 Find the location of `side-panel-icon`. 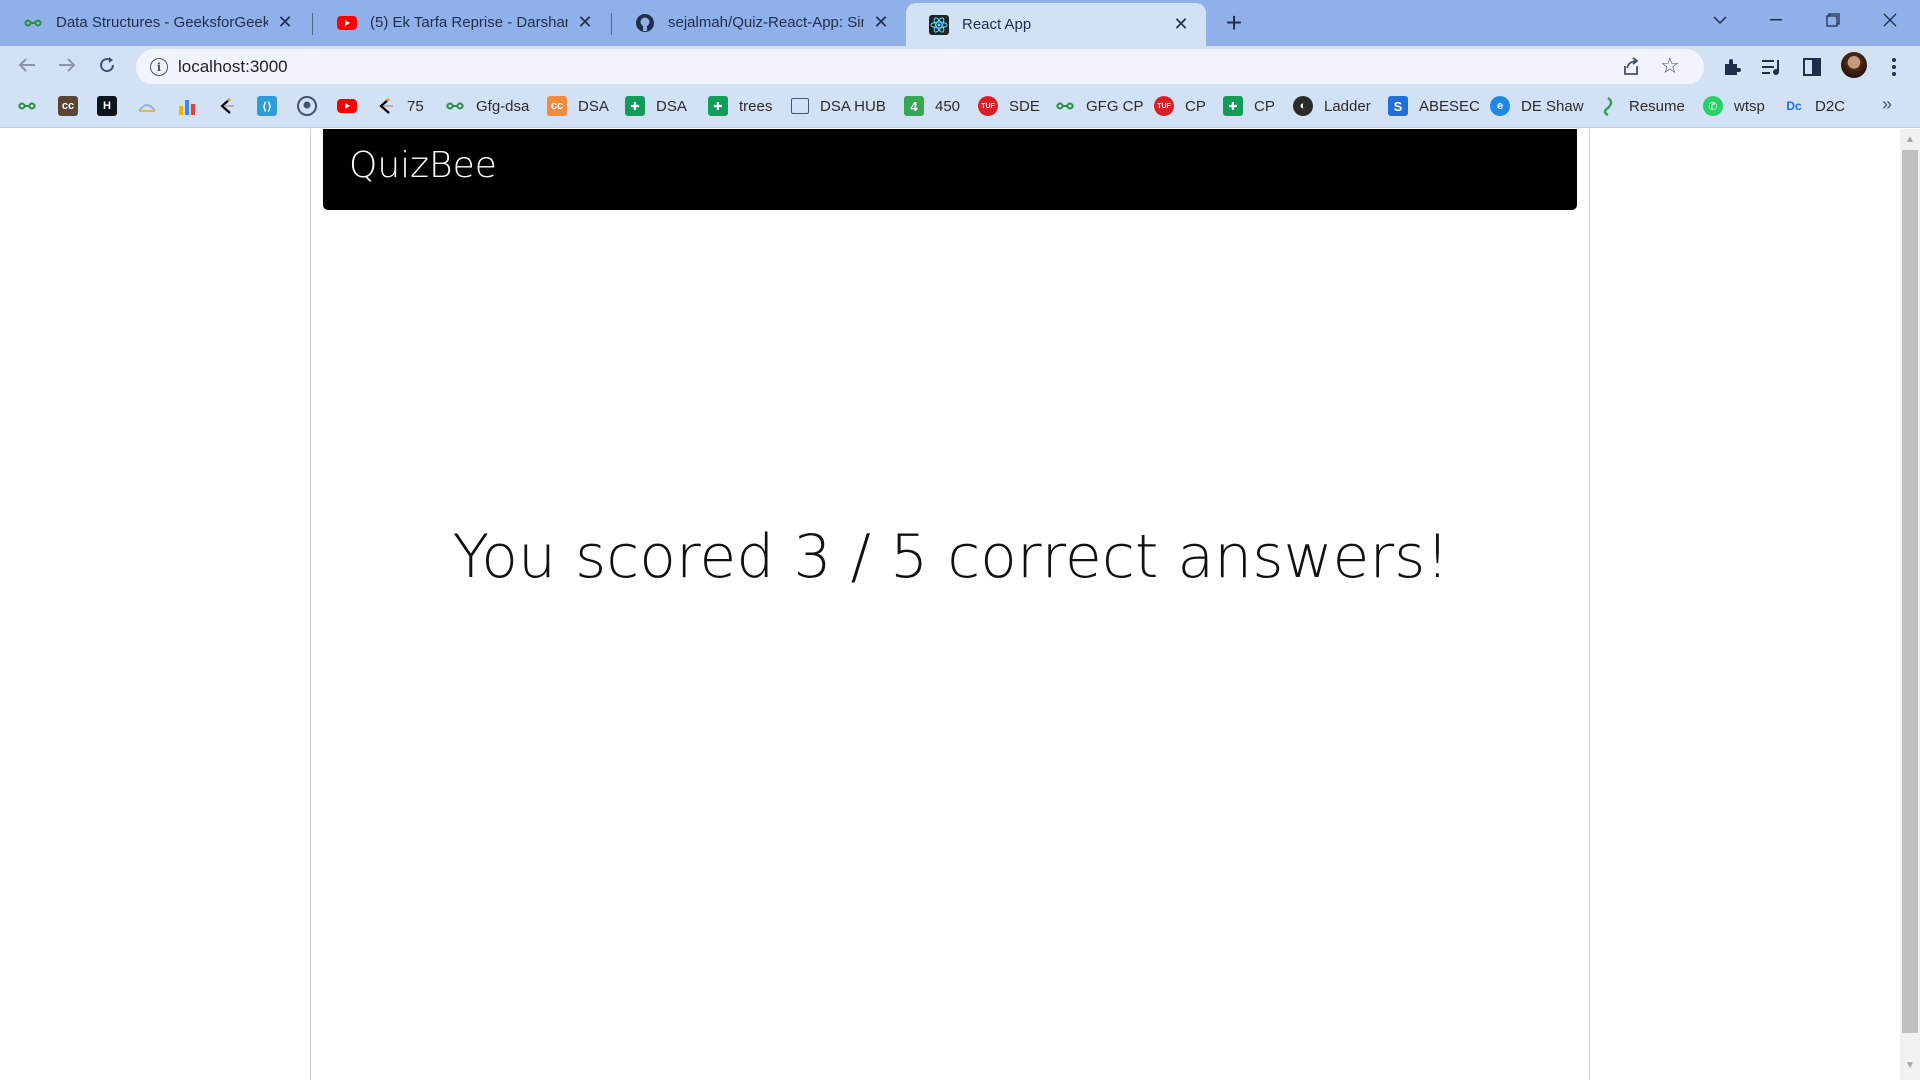

side-panel-icon is located at coordinates (1812, 67).